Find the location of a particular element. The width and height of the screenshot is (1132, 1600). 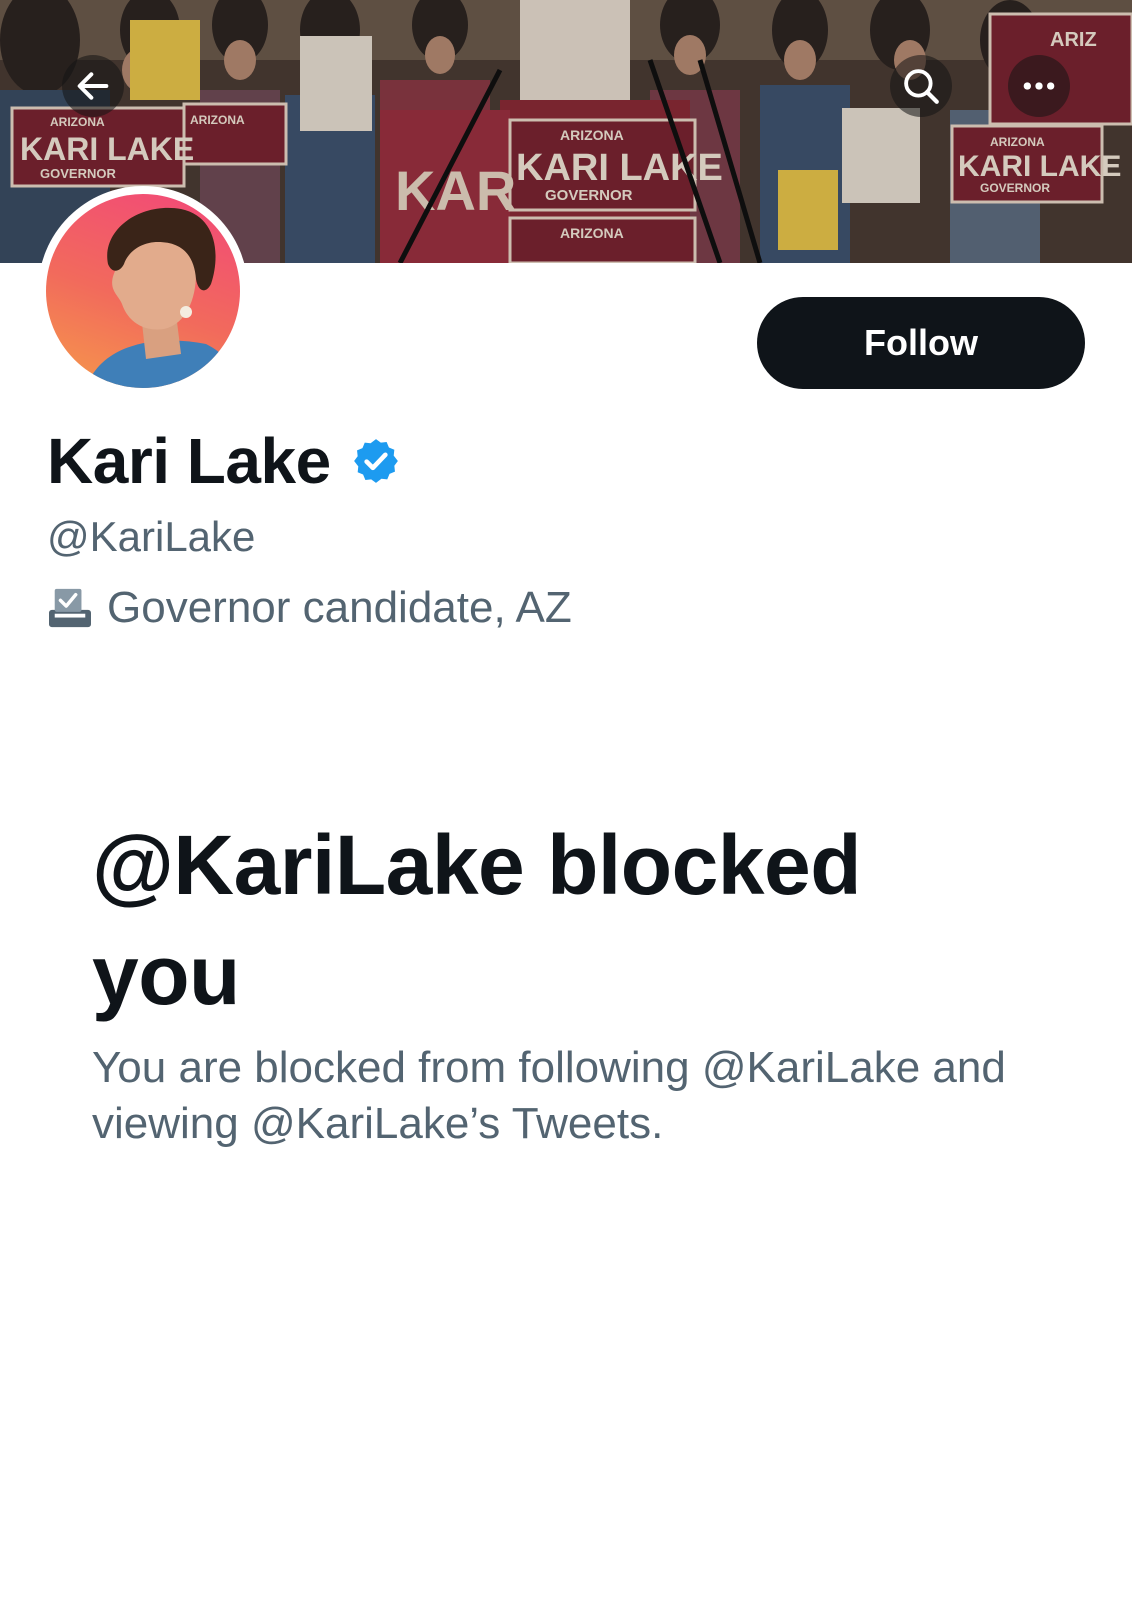

display-name-row: Kari Lake is located at coordinates (224, 461).